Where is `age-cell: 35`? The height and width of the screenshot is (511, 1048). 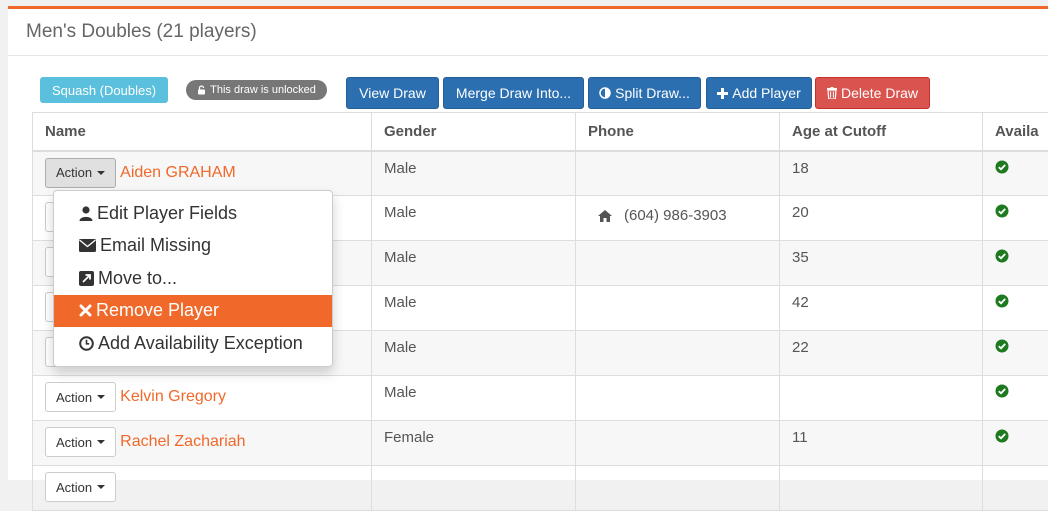
age-cell: 35 is located at coordinates (881, 263).